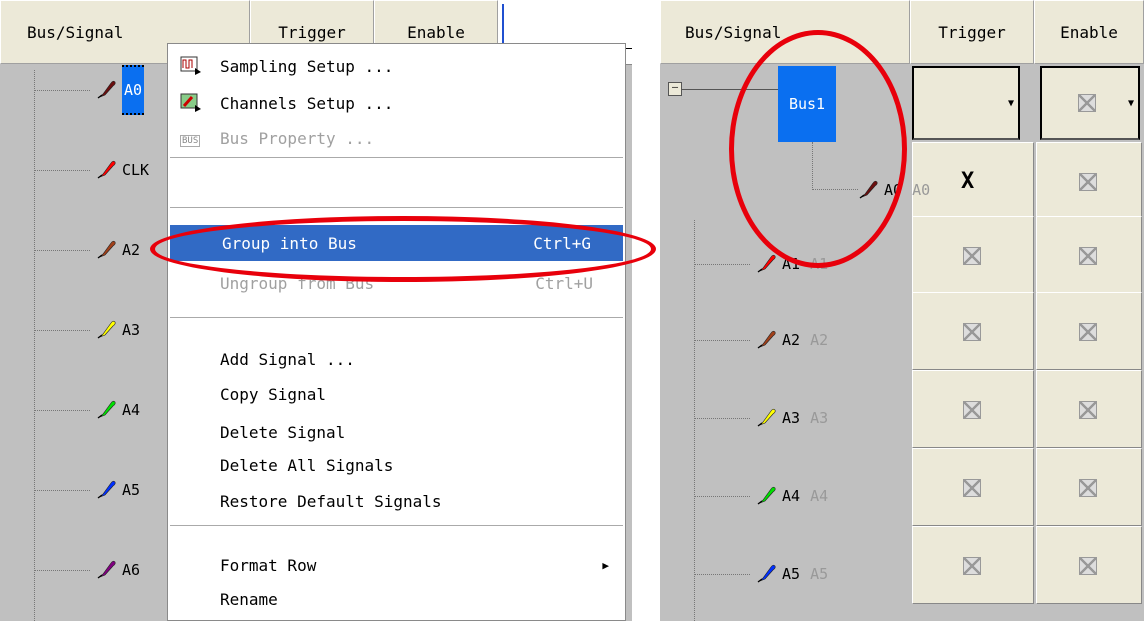  What do you see at coordinates (436, 32) in the screenshot?
I see `enable-header-label: Enable` at bounding box center [436, 32].